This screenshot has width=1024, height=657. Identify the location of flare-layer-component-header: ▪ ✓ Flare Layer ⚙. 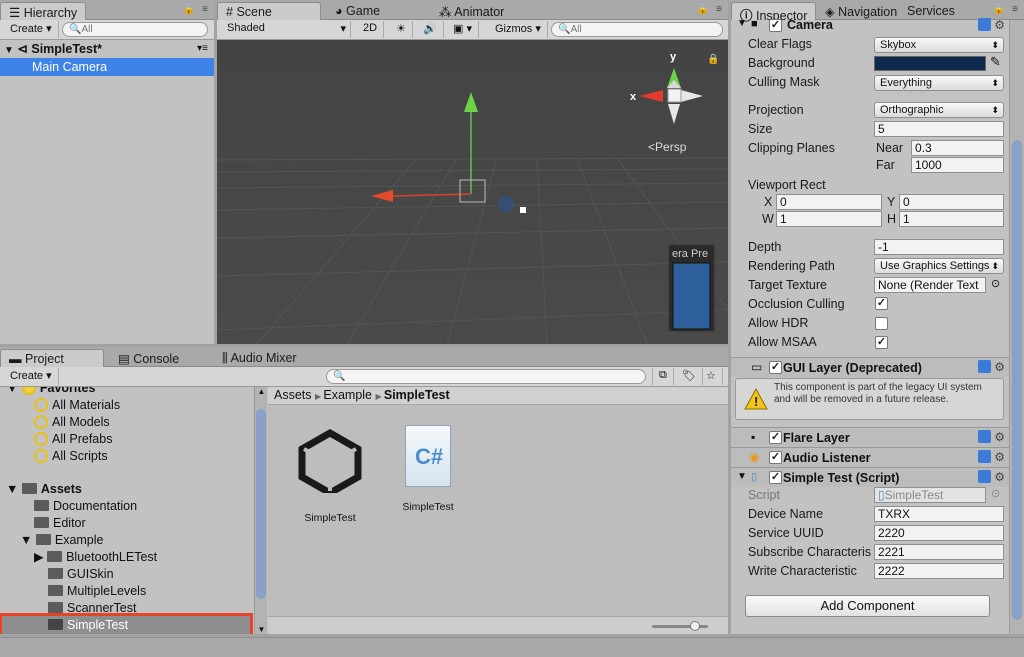
(870, 437).